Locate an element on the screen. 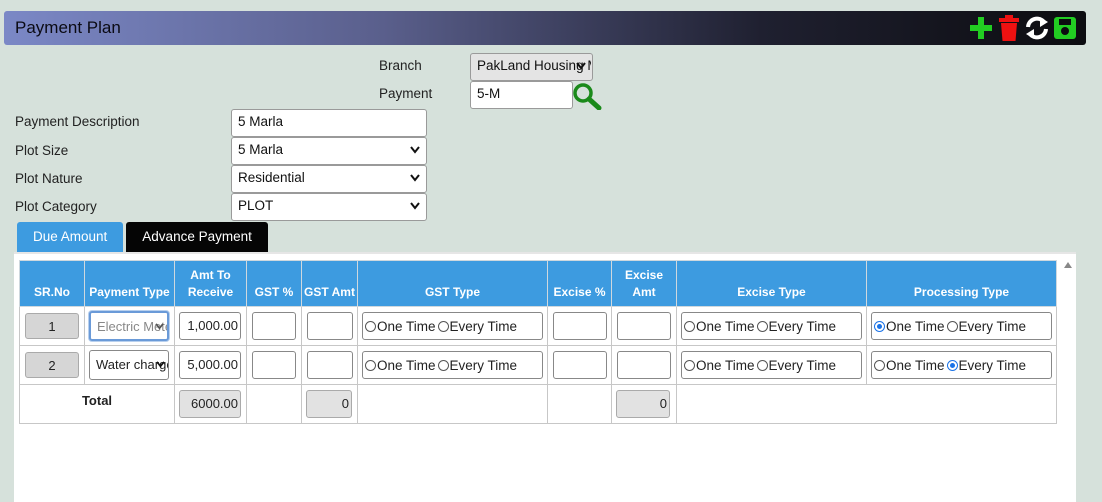  col-gst-pct: GST % is located at coordinates (274, 283).